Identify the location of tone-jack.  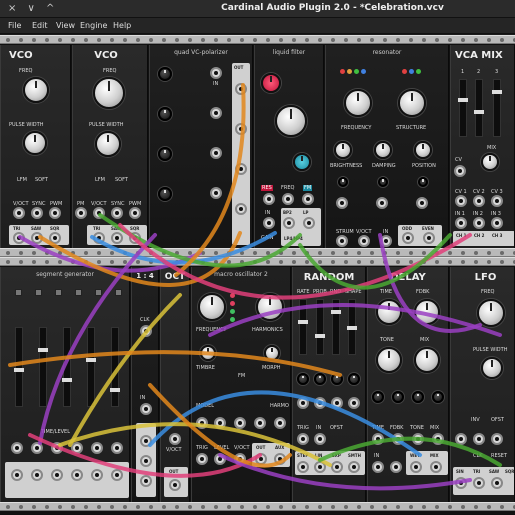
(418, 439).